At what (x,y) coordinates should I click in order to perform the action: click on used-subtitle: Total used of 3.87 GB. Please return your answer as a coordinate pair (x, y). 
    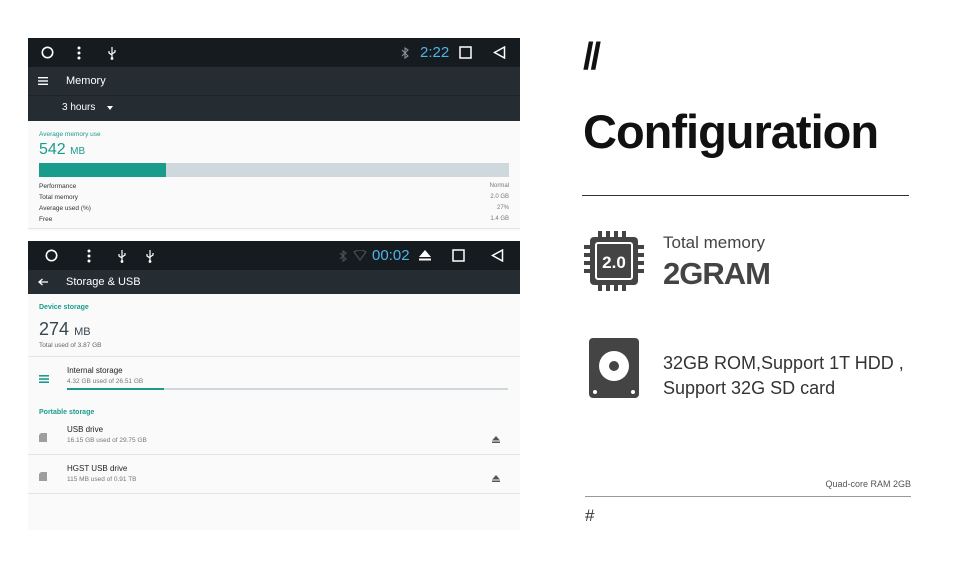
    Looking at the image, I should click on (70, 345).